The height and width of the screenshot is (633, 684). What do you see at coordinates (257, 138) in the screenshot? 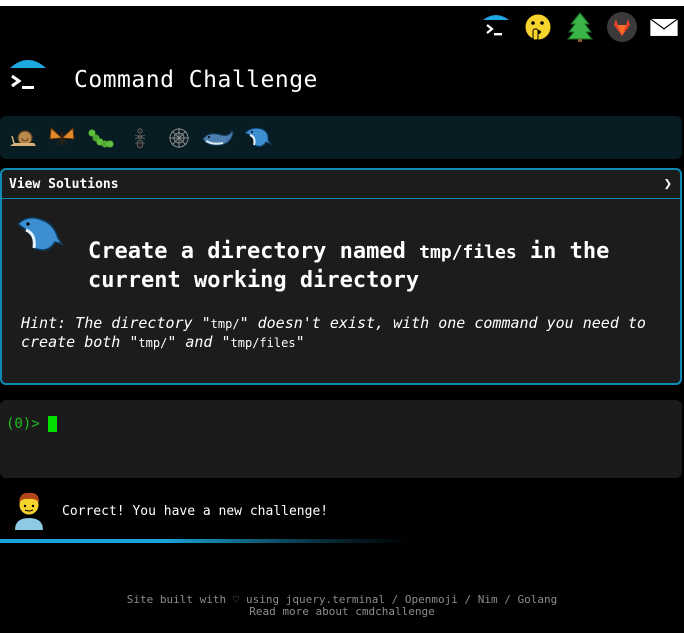
I see `dolphin-icon` at bounding box center [257, 138].